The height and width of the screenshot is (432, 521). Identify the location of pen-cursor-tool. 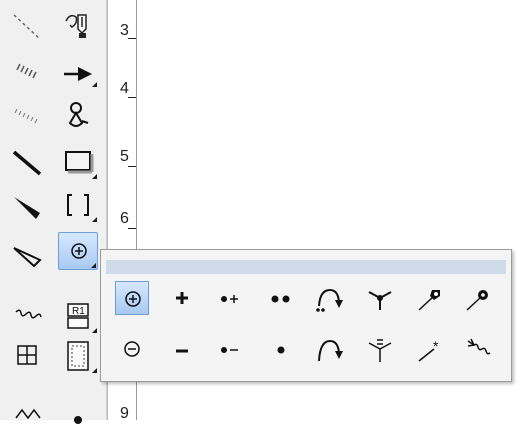
(78, 26).